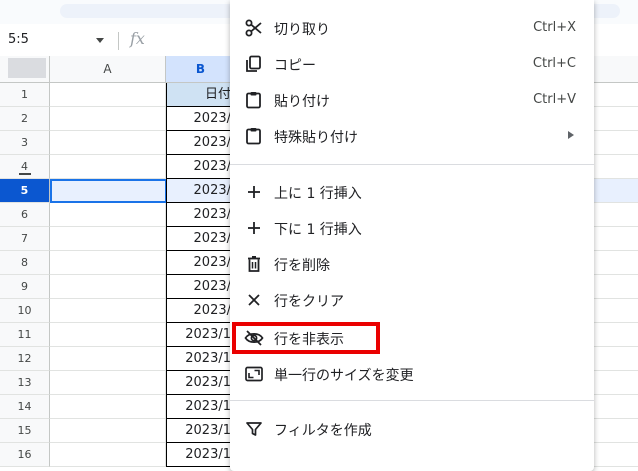  Describe the element at coordinates (25, 239) in the screenshot. I see `row-header: 7` at that location.